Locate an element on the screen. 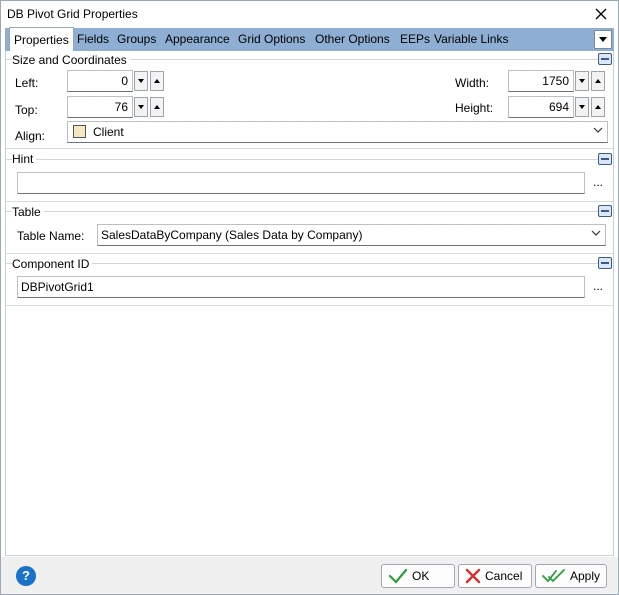 This screenshot has height=595, width=619. ok-label: OK is located at coordinates (421, 576).